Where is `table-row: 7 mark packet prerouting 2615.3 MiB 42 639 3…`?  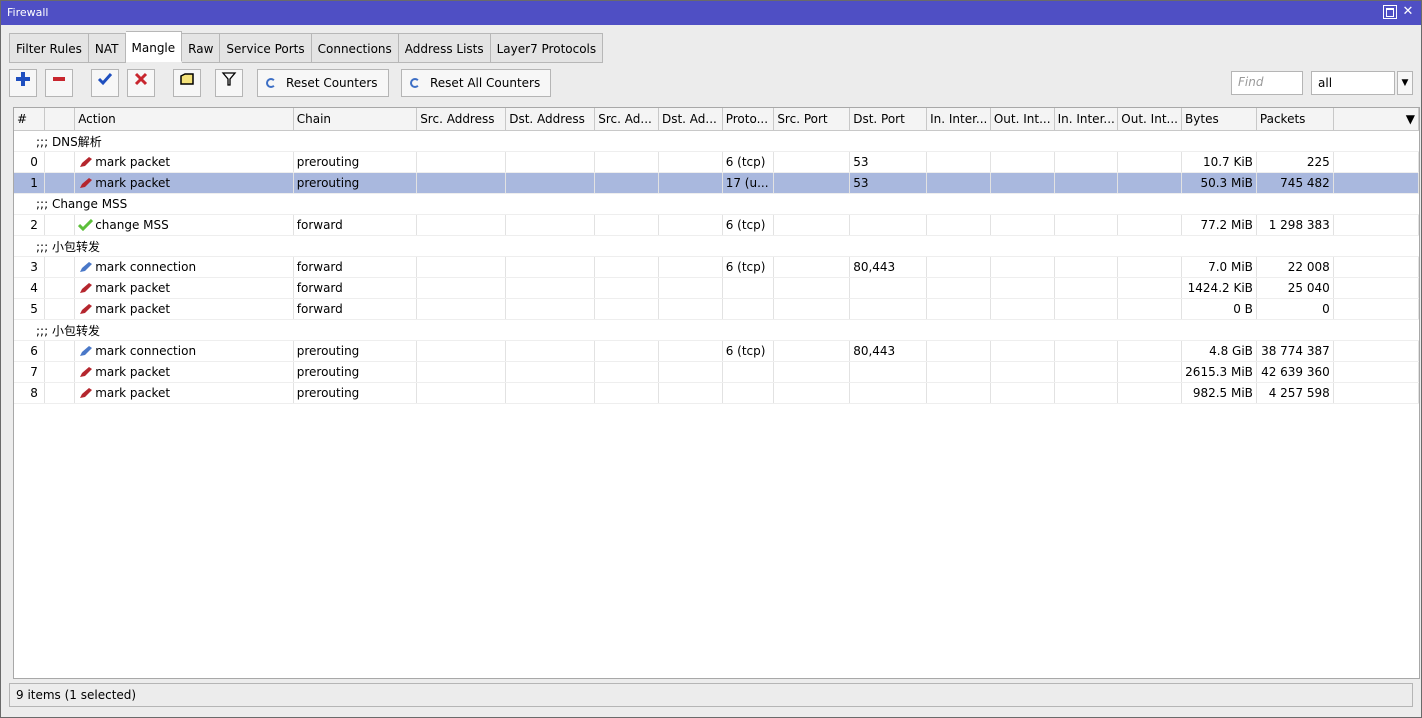 table-row: 7 mark packet prerouting 2615.3 MiB 42 639 3… is located at coordinates (717, 372).